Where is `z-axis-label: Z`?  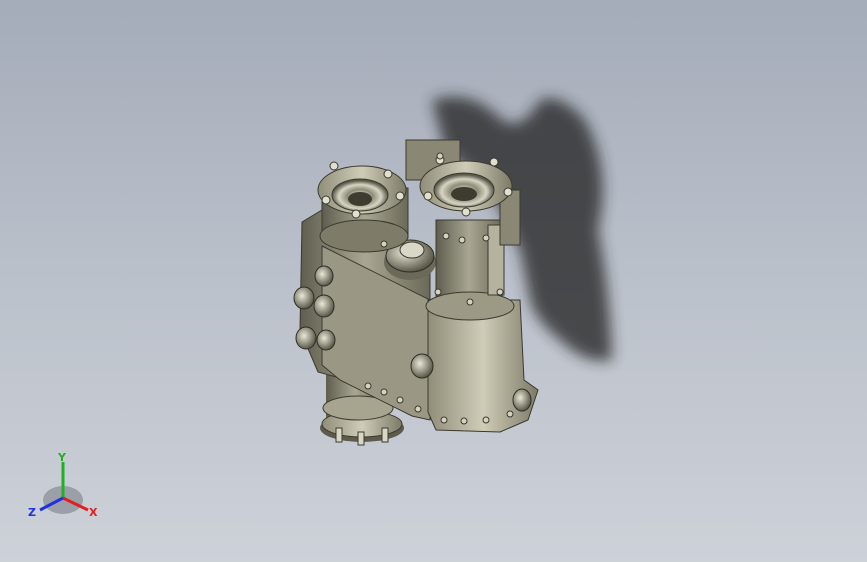
z-axis-label: Z is located at coordinates (32, 512).